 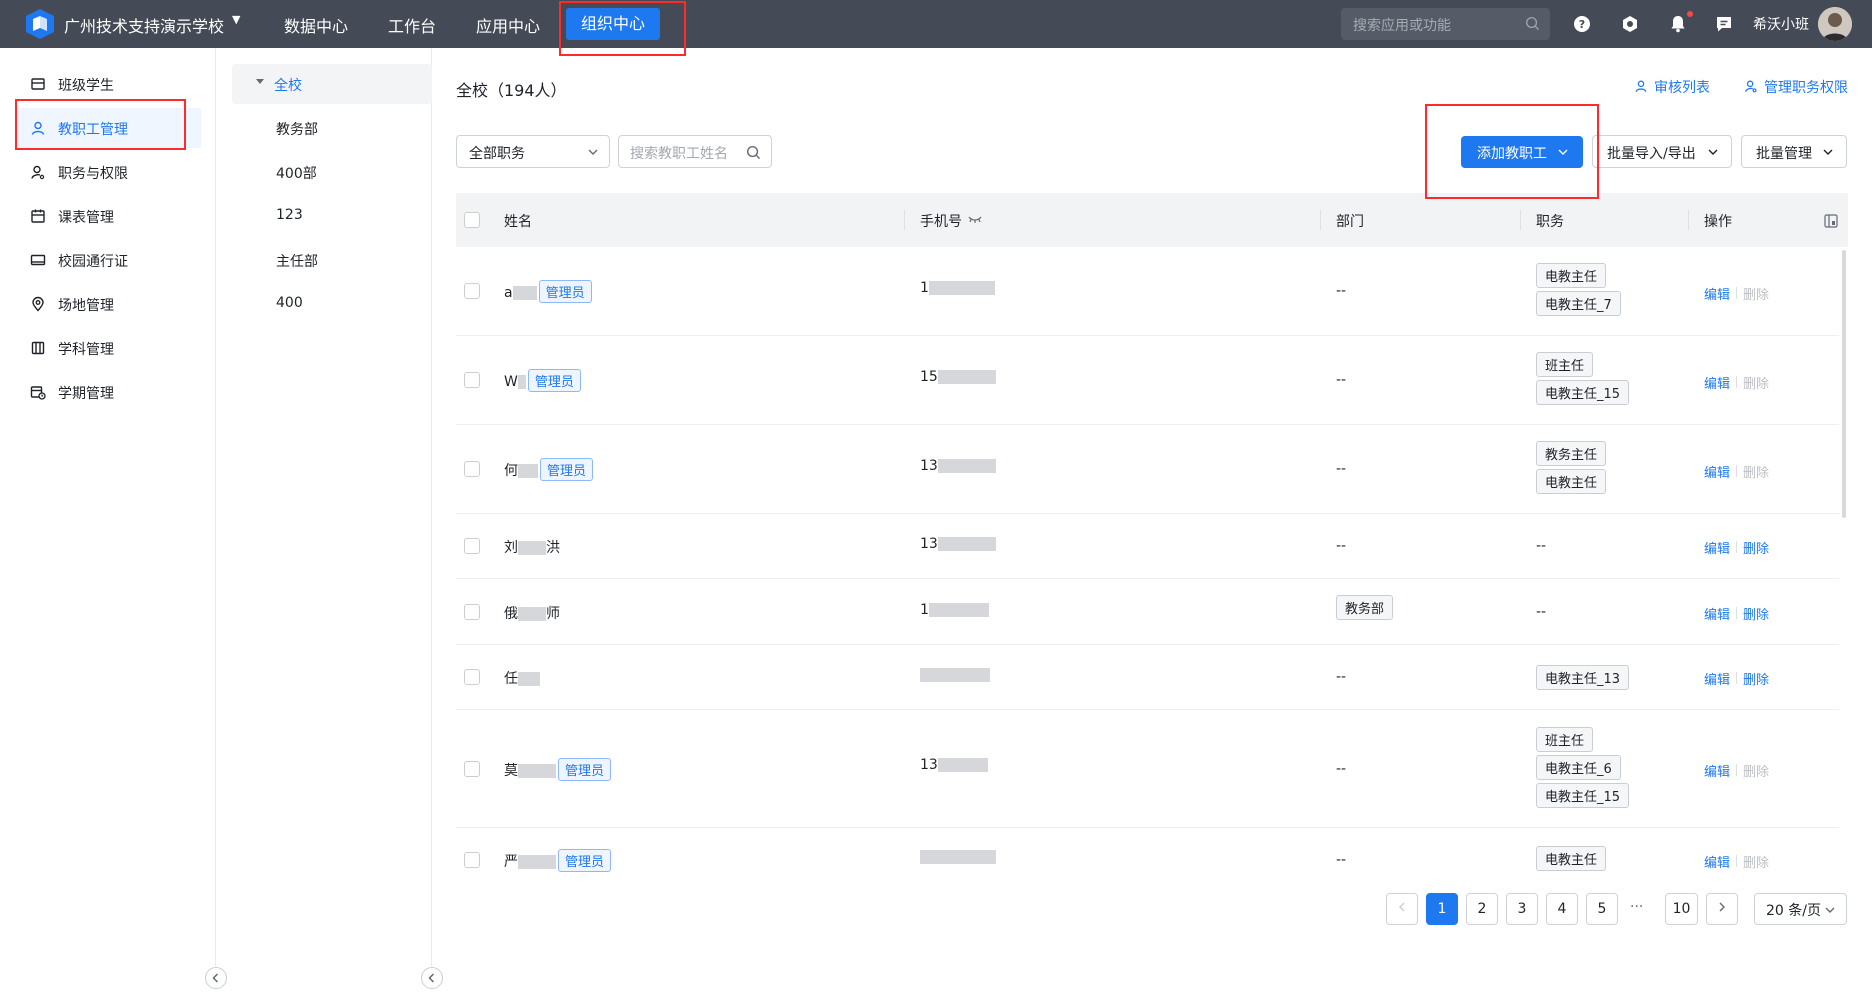 I want to click on page-size-select: 20 条/页, so click(x=1800, y=909).